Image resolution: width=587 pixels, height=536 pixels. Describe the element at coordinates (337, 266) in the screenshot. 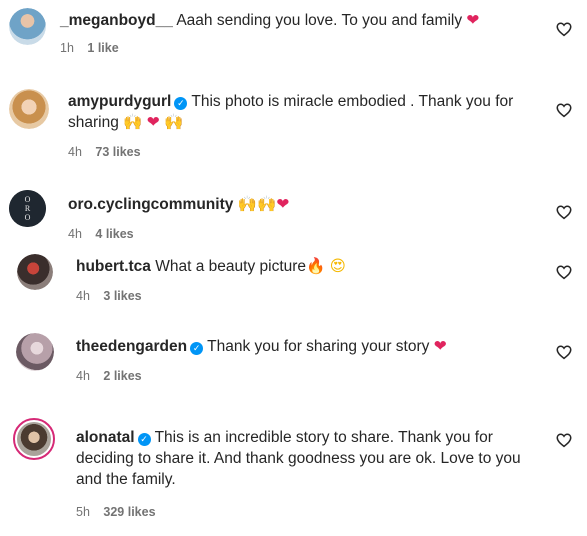

I see `heart-eyes-emoji-icon: 😍` at that location.